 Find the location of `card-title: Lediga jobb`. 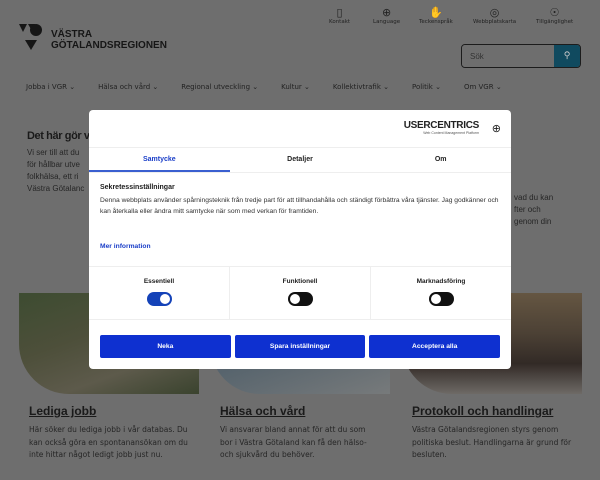

card-title: Lediga jobb is located at coordinates (114, 411).